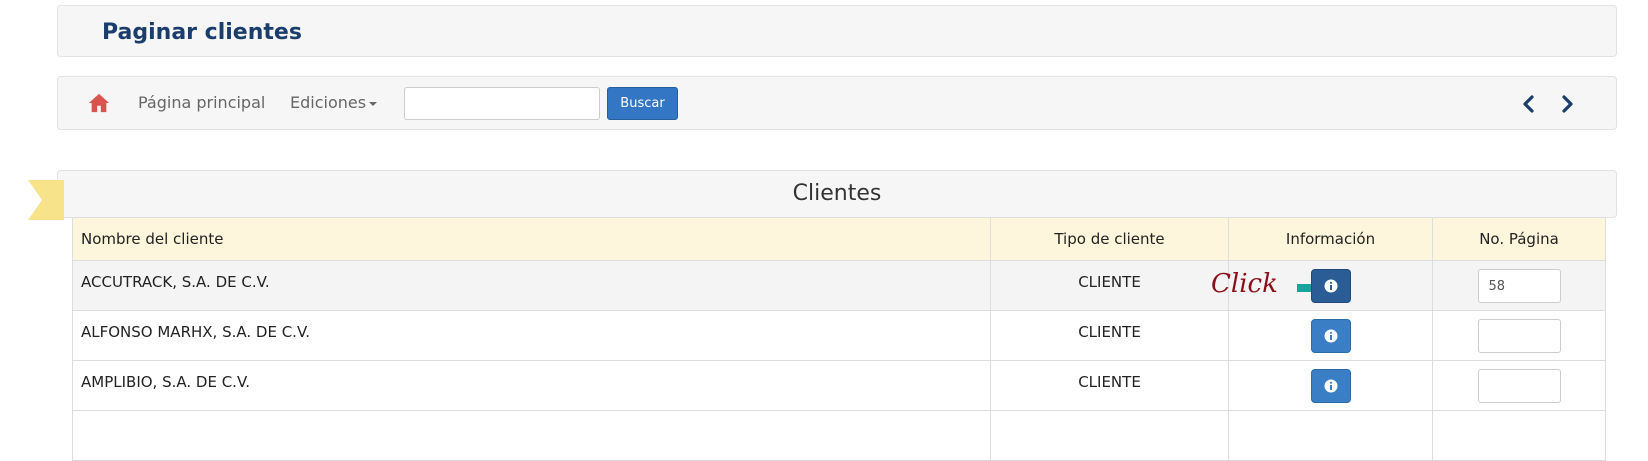  Describe the element at coordinates (201, 102) in the screenshot. I see `nav-link-home: Página principal` at that location.